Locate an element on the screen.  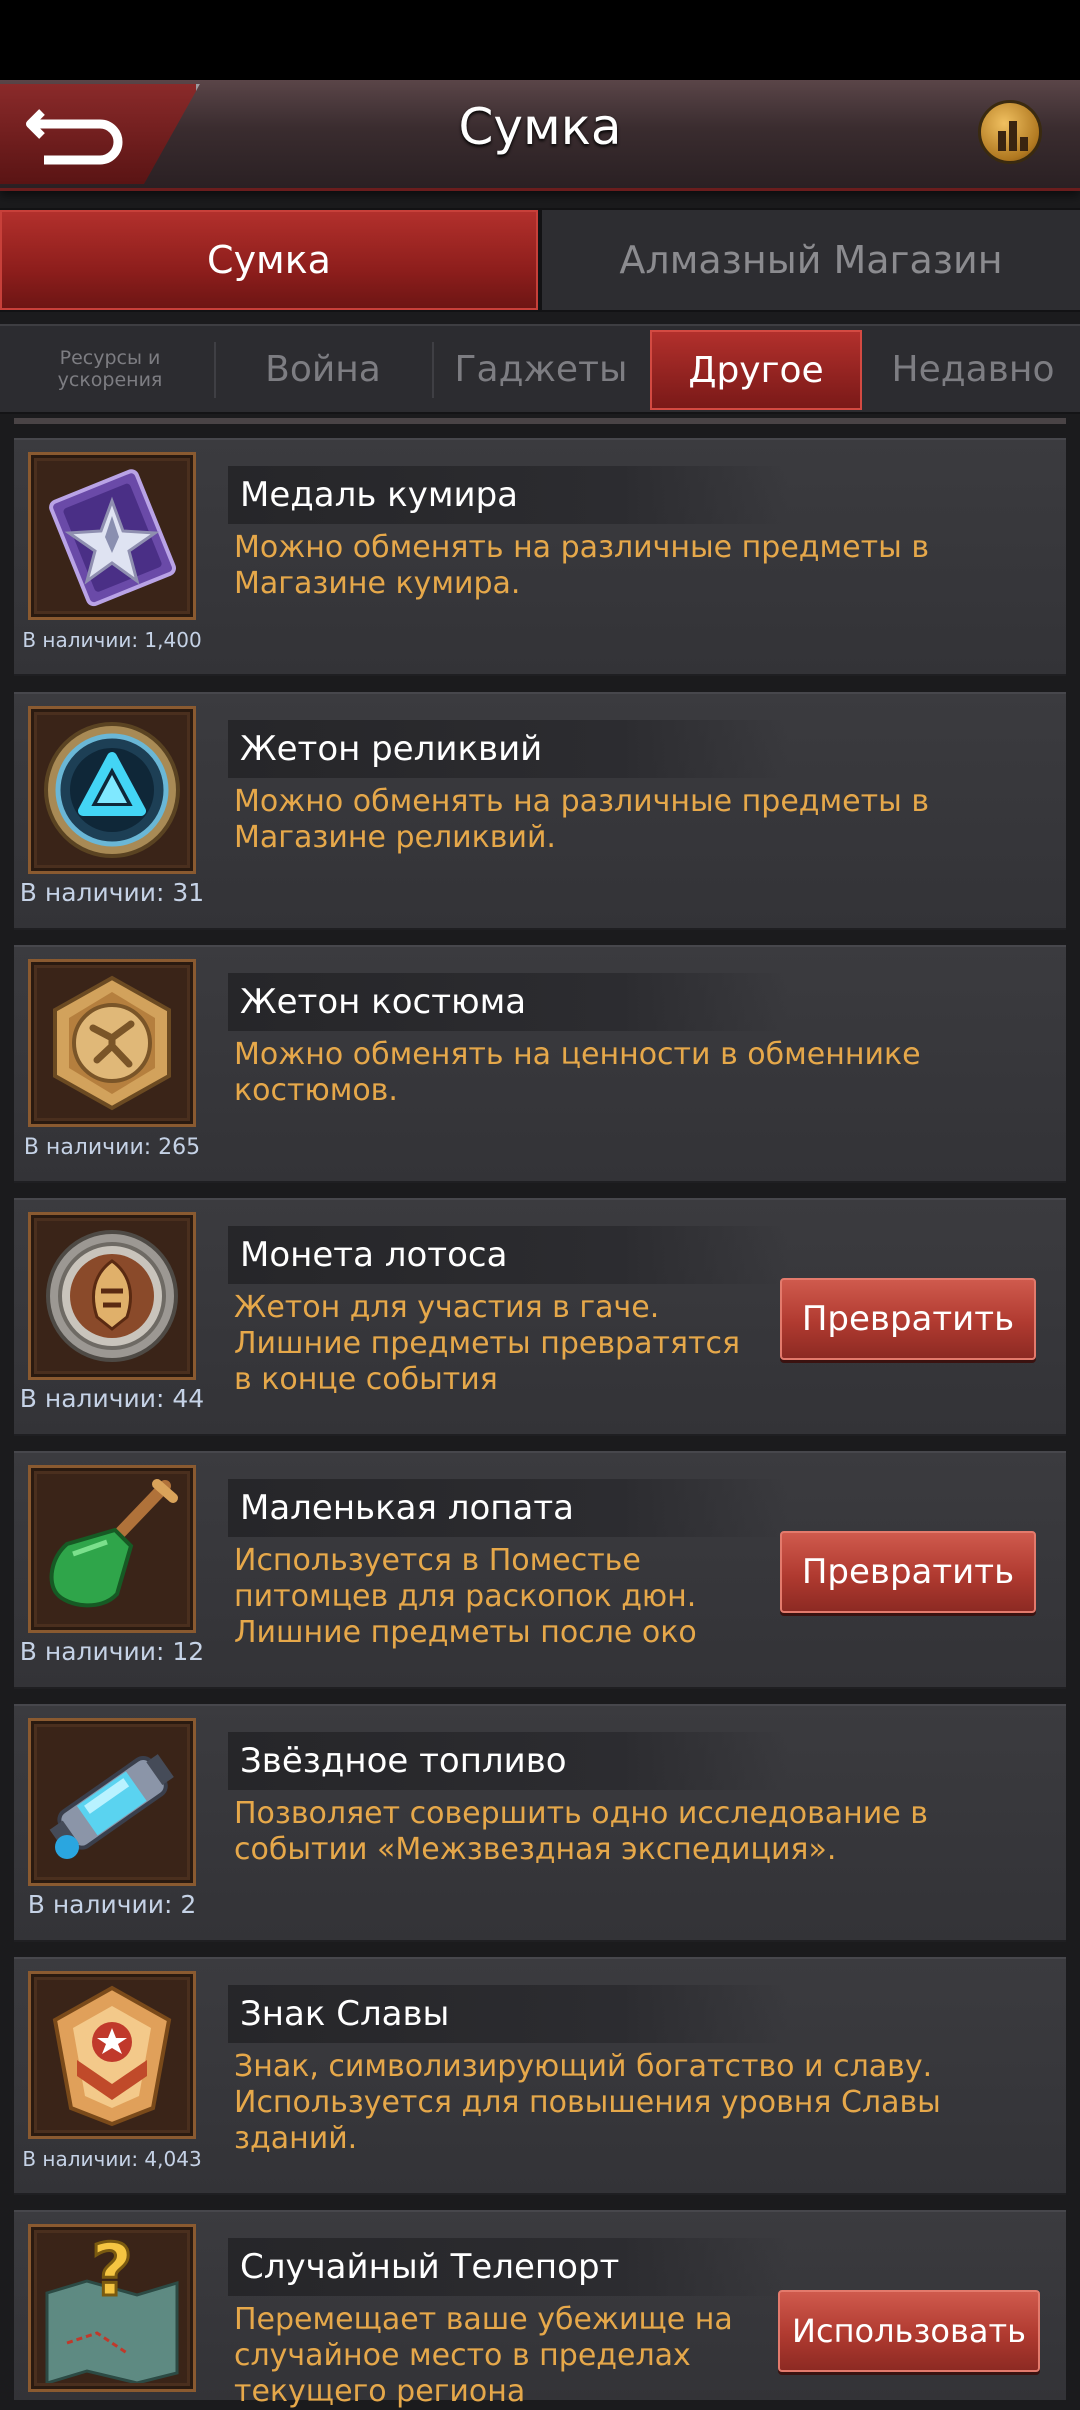
tab-other: Другое is located at coordinates (756, 370).